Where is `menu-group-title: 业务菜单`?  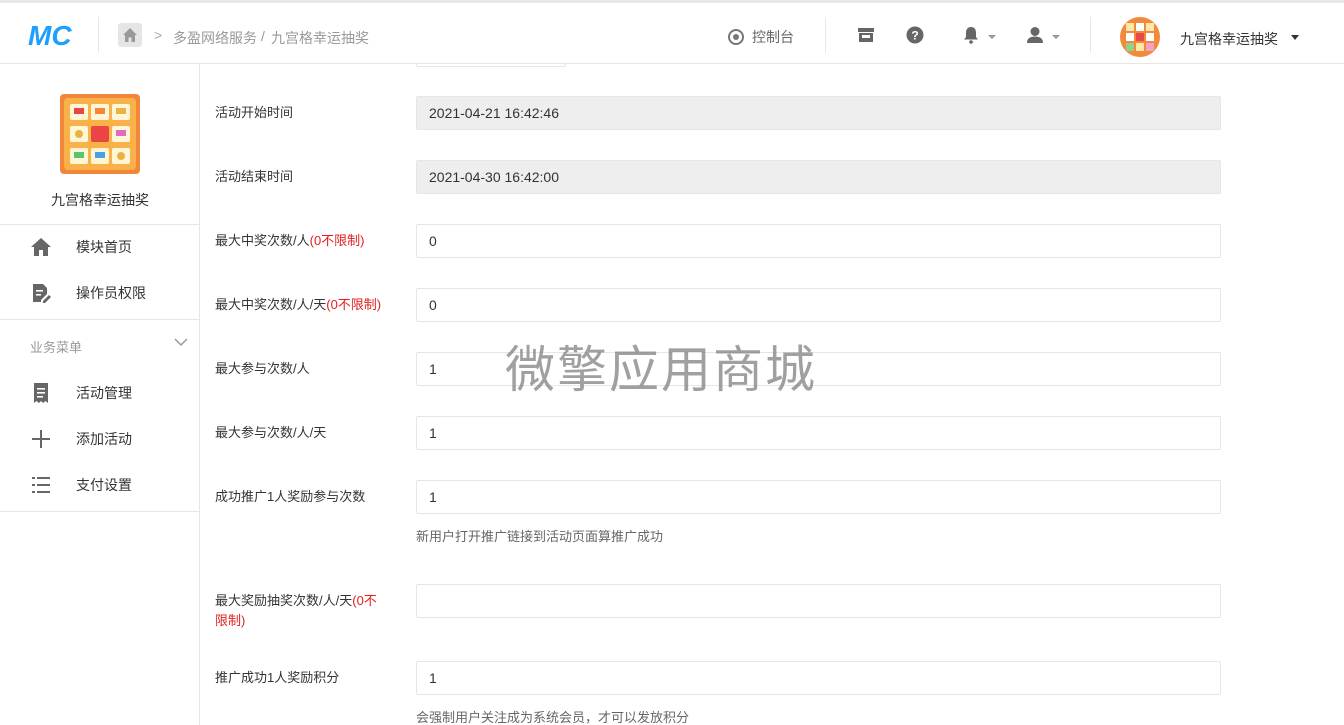
menu-group-title: 业务菜单 is located at coordinates (56, 346).